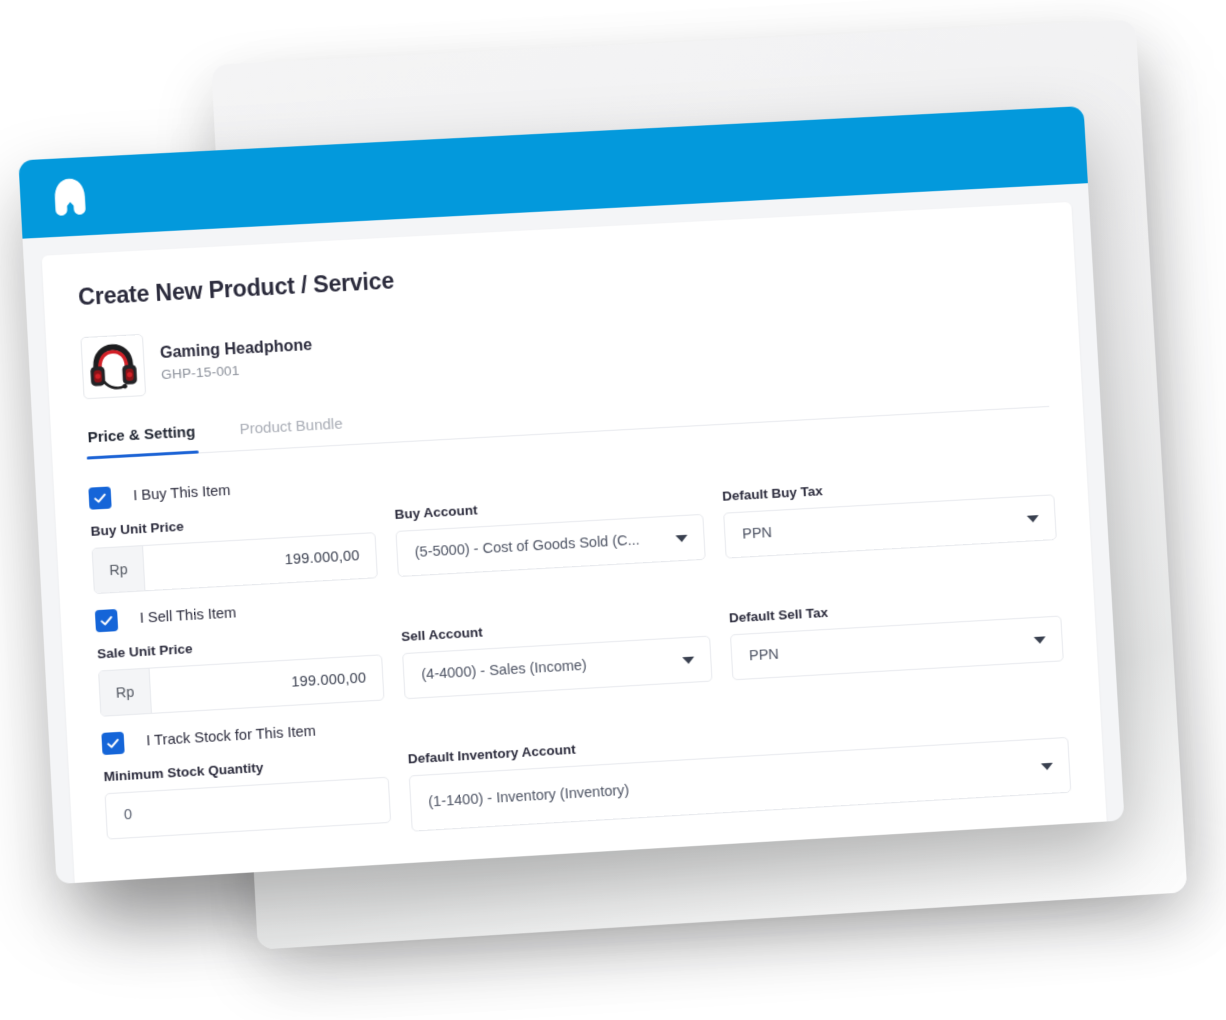 This screenshot has height=1020, width=1226. I want to click on default-buy-tax-field: Default Buy Tax PPN, so click(889, 514).